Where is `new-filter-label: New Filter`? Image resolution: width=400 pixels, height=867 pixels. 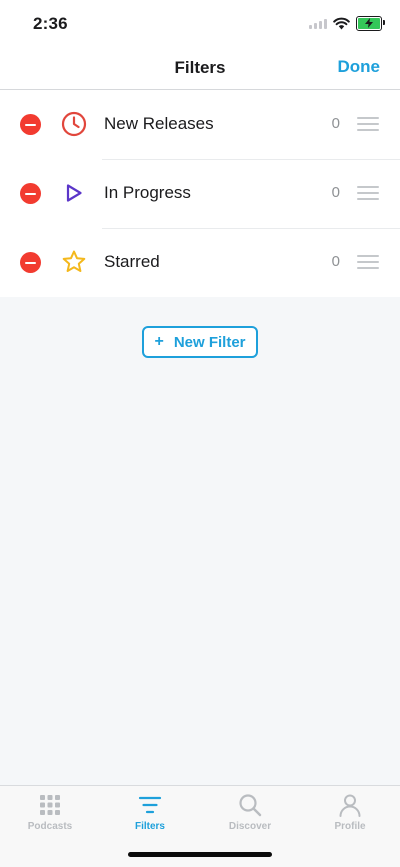 new-filter-label: New Filter is located at coordinates (209, 342).